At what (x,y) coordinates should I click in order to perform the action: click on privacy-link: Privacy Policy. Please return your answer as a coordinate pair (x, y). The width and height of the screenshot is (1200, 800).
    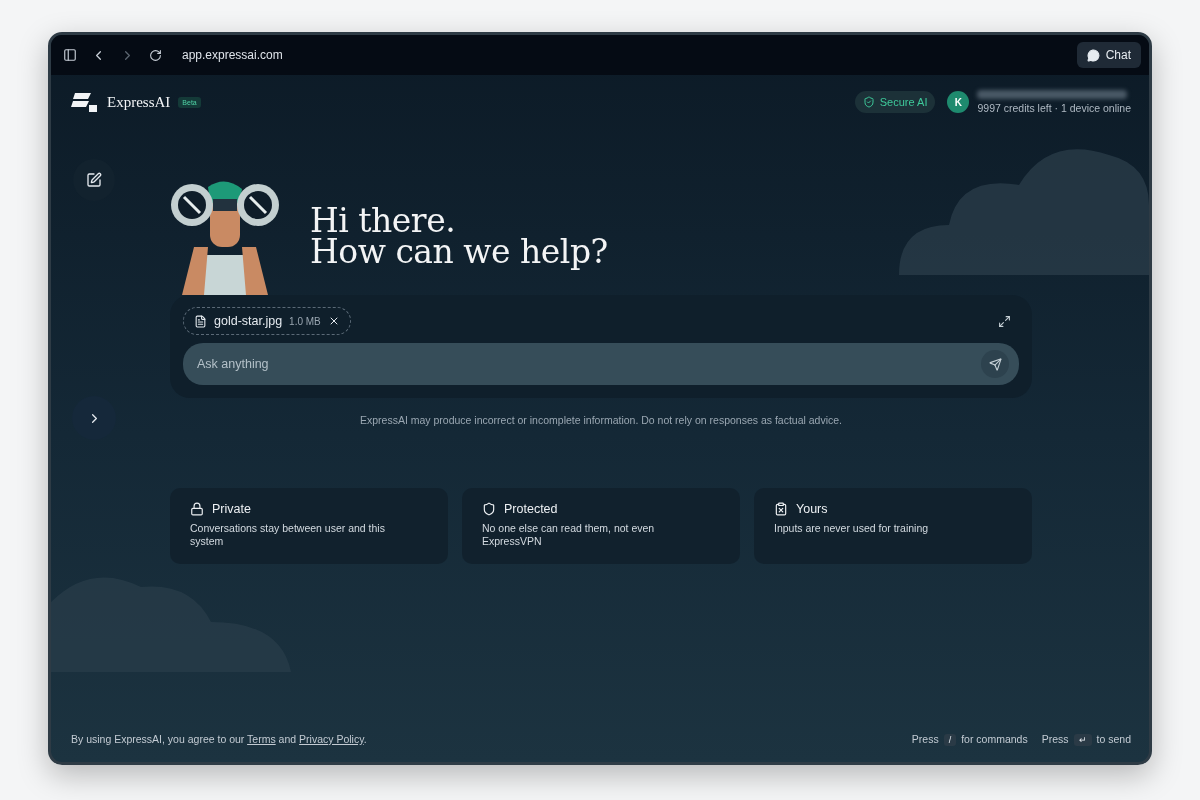
    Looking at the image, I should click on (331, 739).